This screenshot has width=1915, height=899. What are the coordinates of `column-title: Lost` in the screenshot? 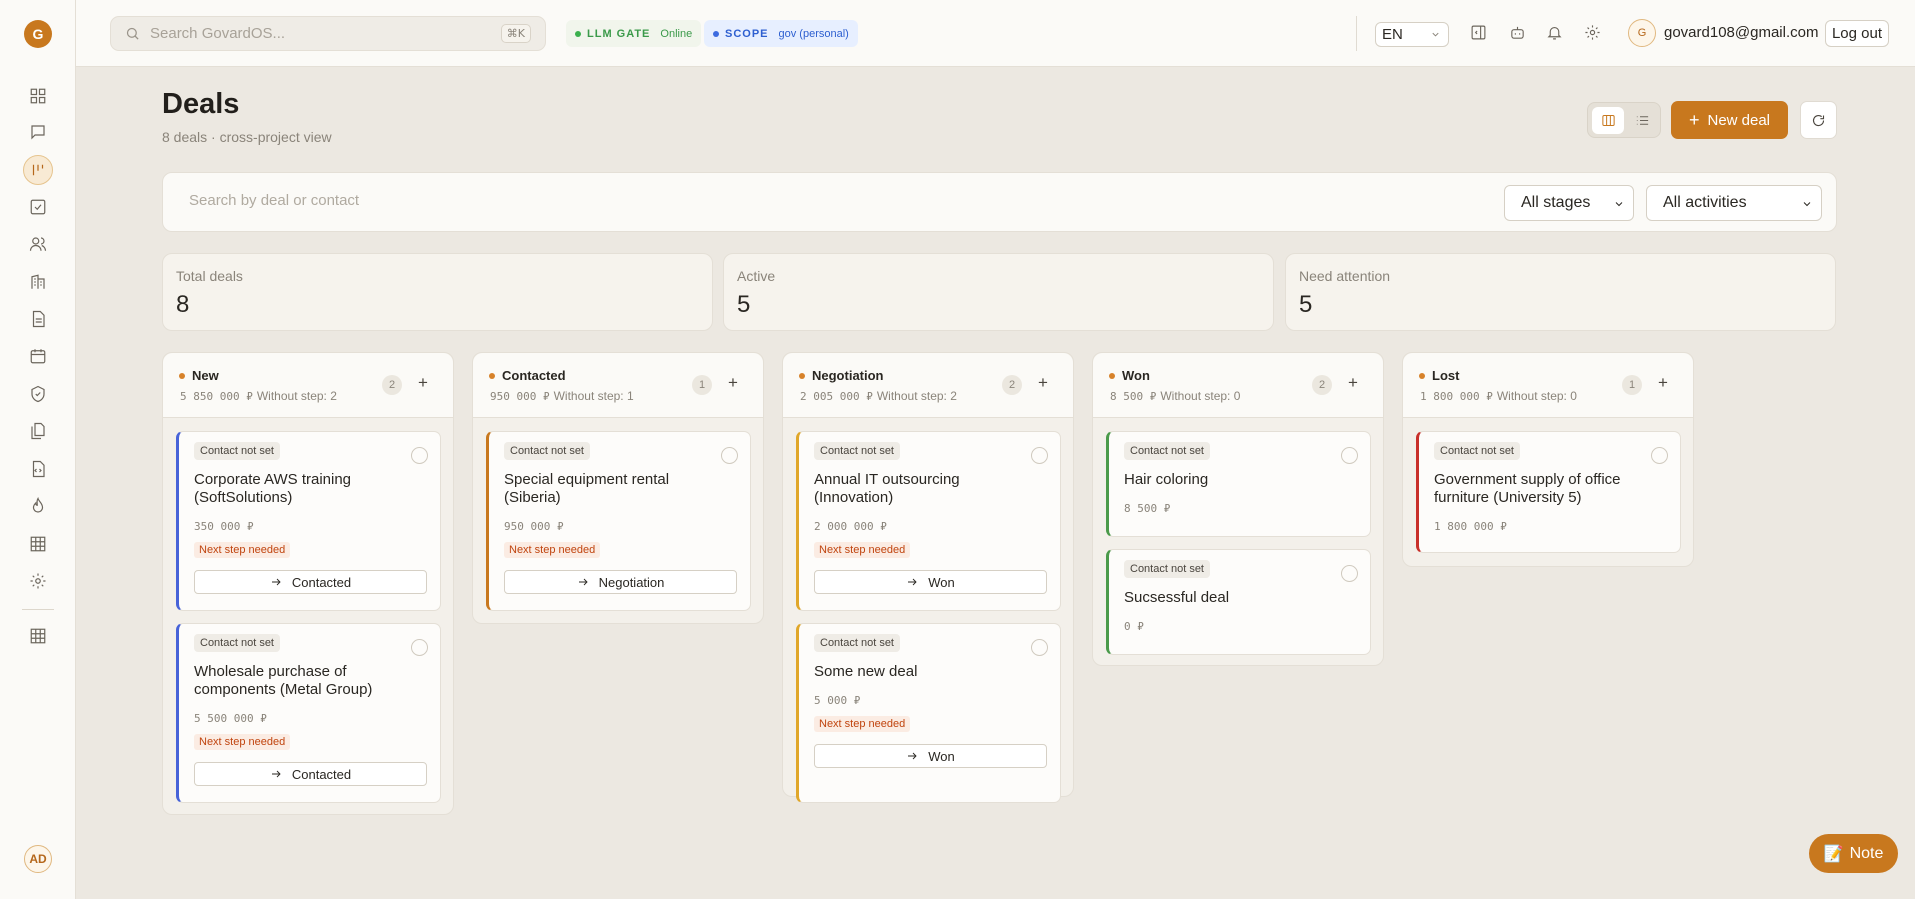 It's located at (1446, 375).